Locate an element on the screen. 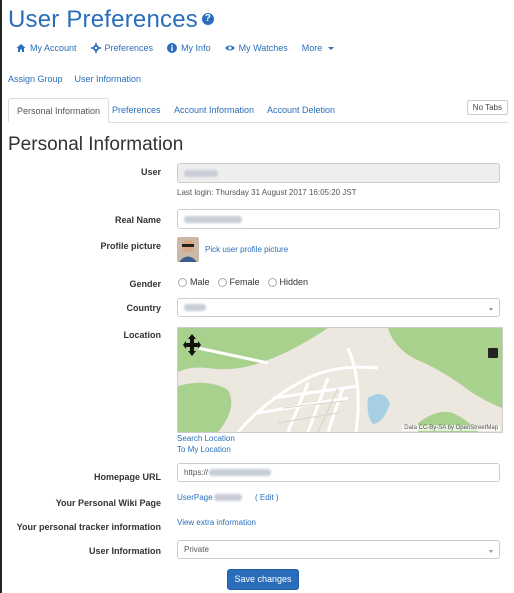 The height and width of the screenshot is (593, 514). nav-label: My Info is located at coordinates (196, 48).